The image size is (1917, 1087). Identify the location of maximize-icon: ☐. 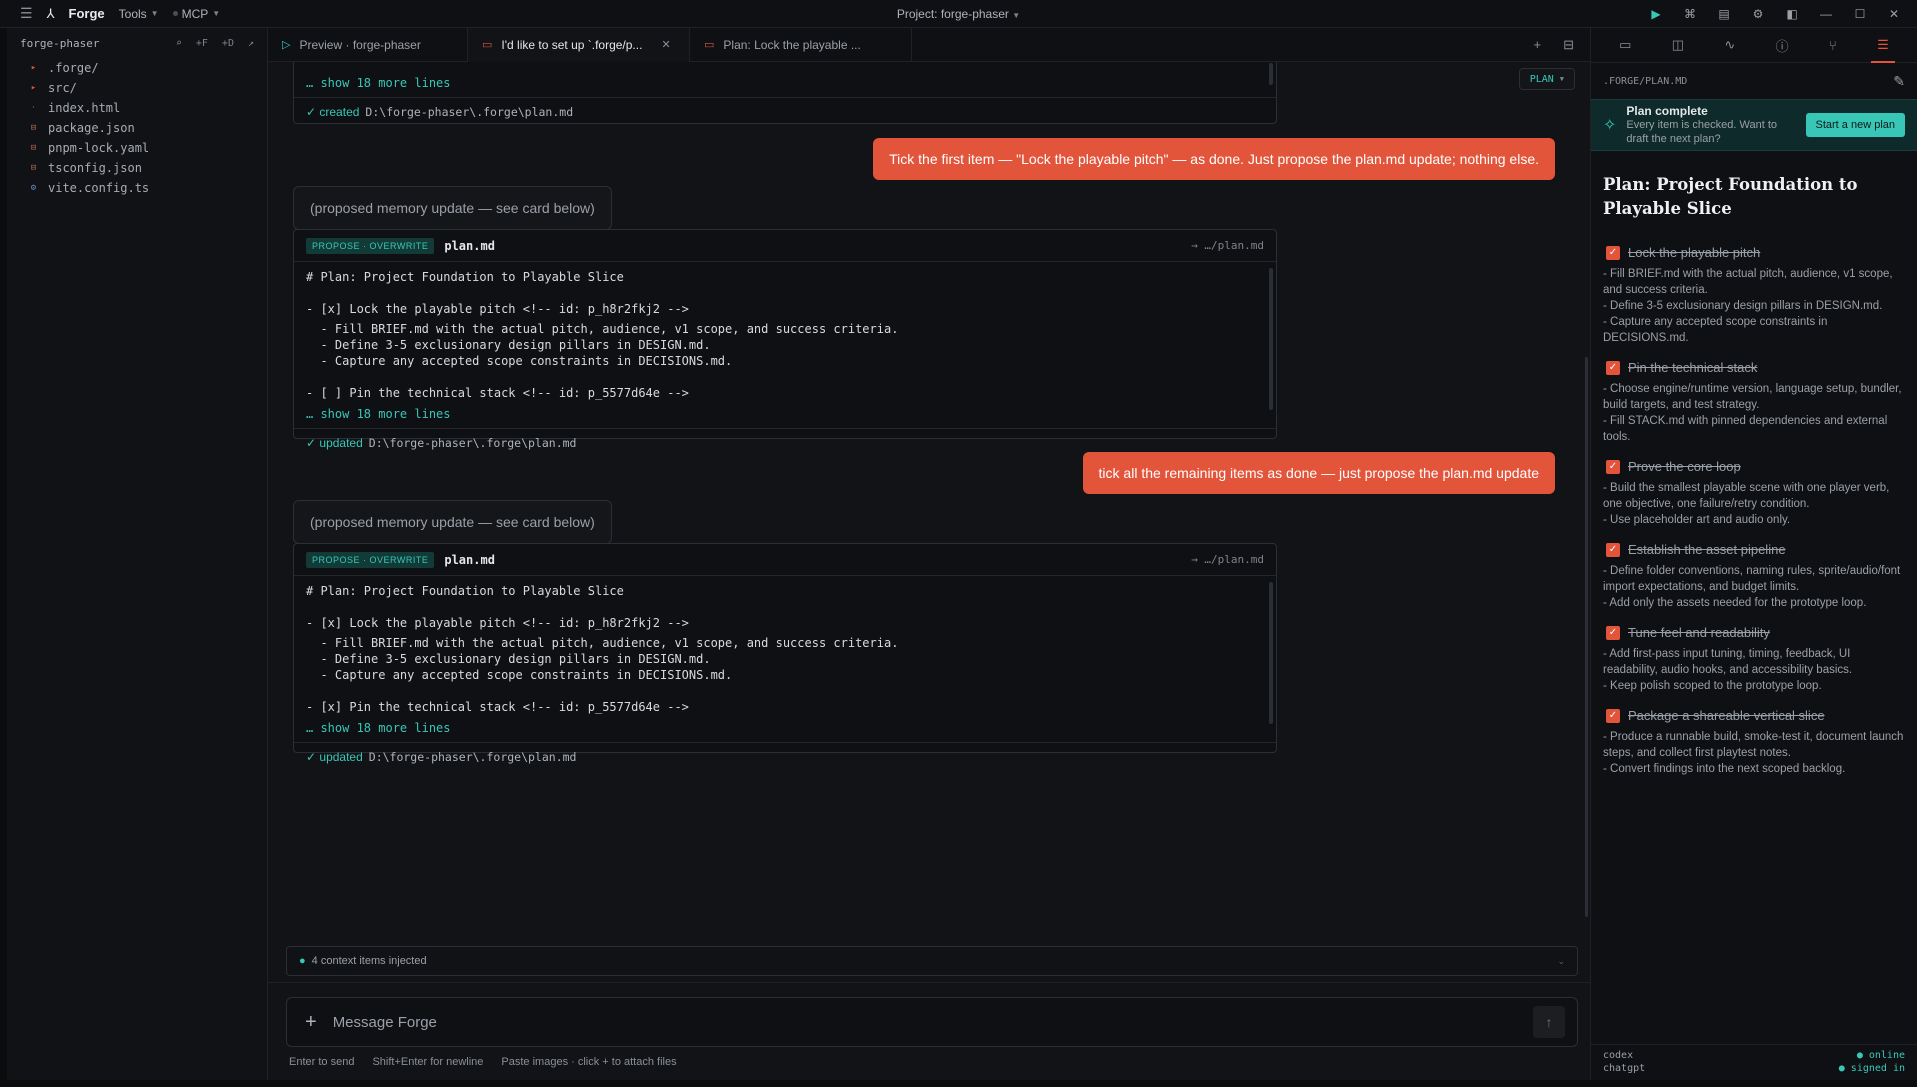
(1860, 14).